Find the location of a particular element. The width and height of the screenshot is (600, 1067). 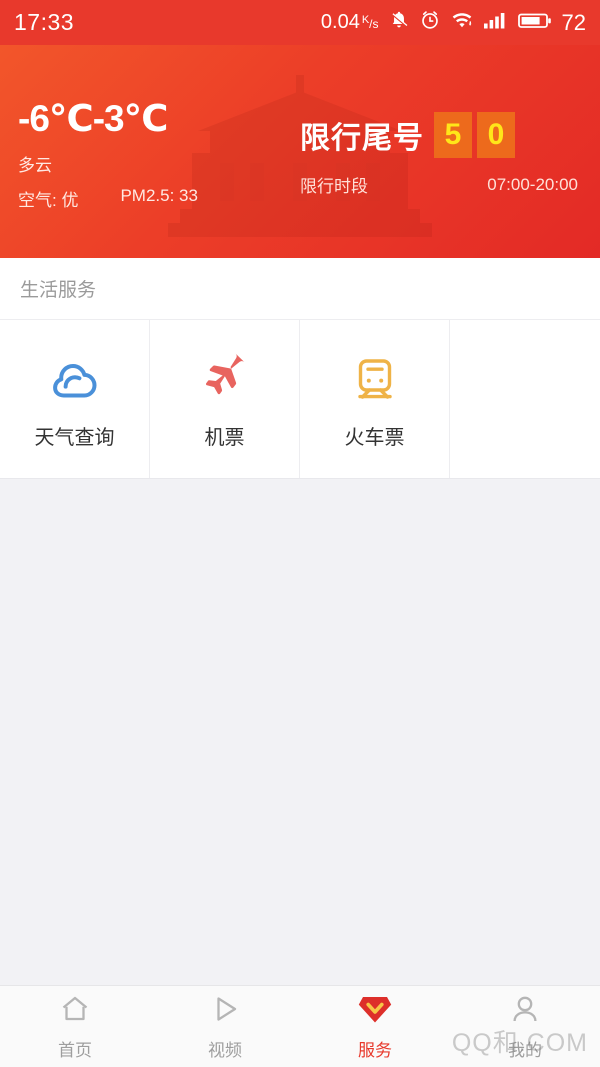

weather-condition: 多云 is located at coordinates (35, 166).